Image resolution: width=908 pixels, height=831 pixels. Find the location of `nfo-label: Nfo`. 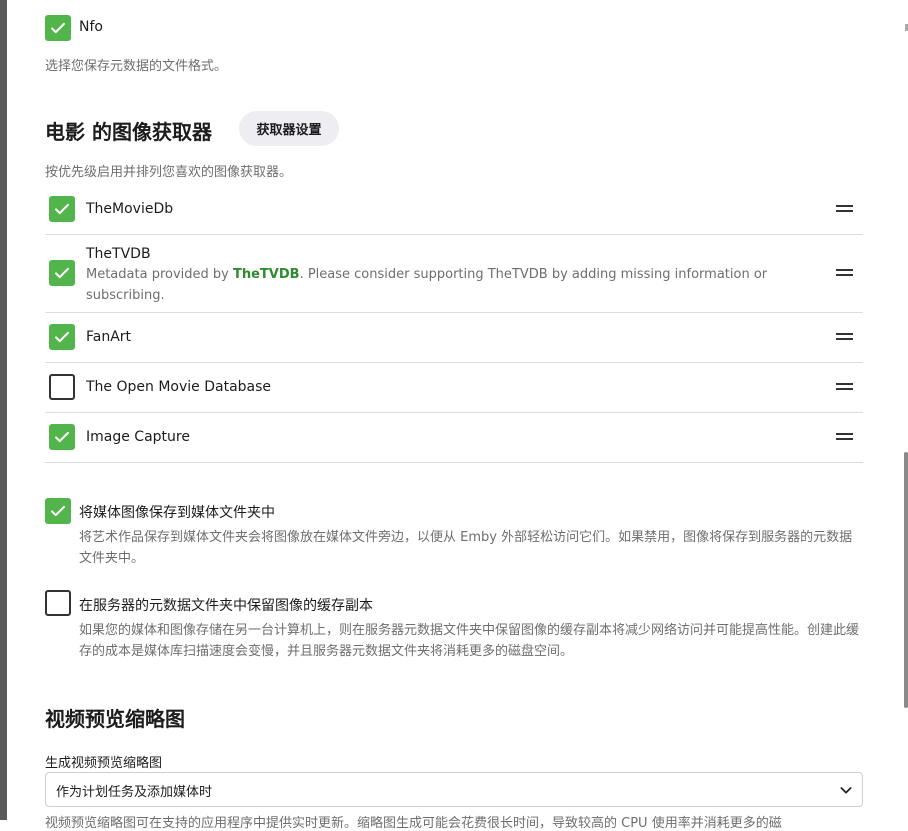

nfo-label: Nfo is located at coordinates (91, 27).